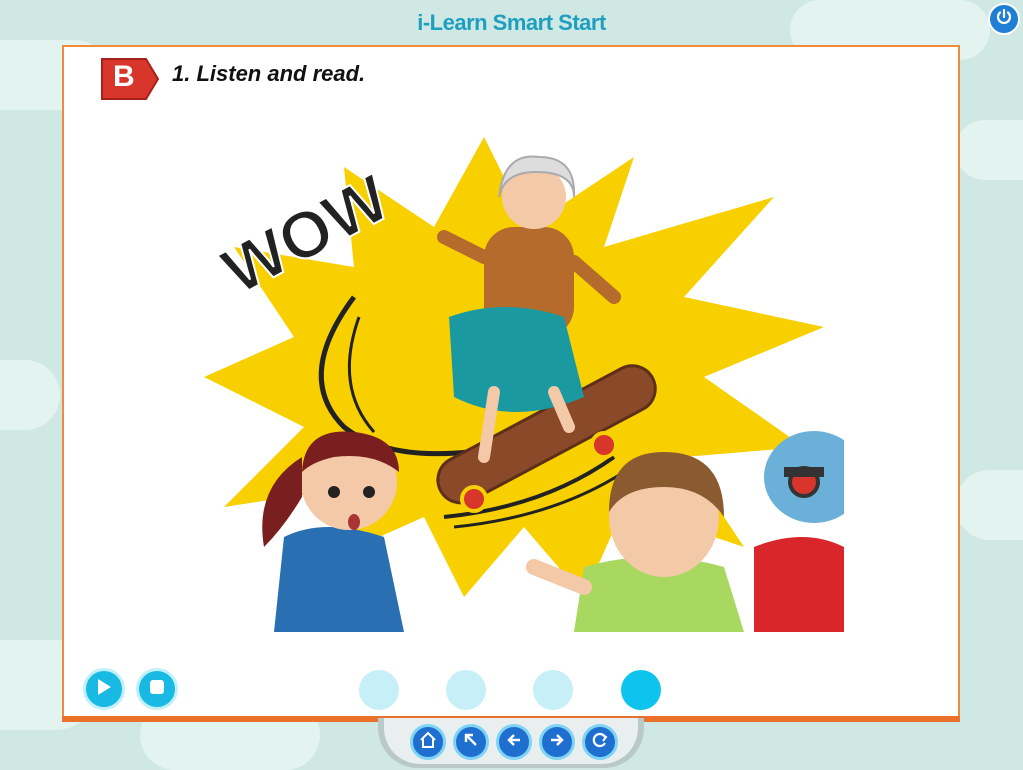 This screenshot has height=770, width=1023. I want to click on power-icon, so click(1004, 19).